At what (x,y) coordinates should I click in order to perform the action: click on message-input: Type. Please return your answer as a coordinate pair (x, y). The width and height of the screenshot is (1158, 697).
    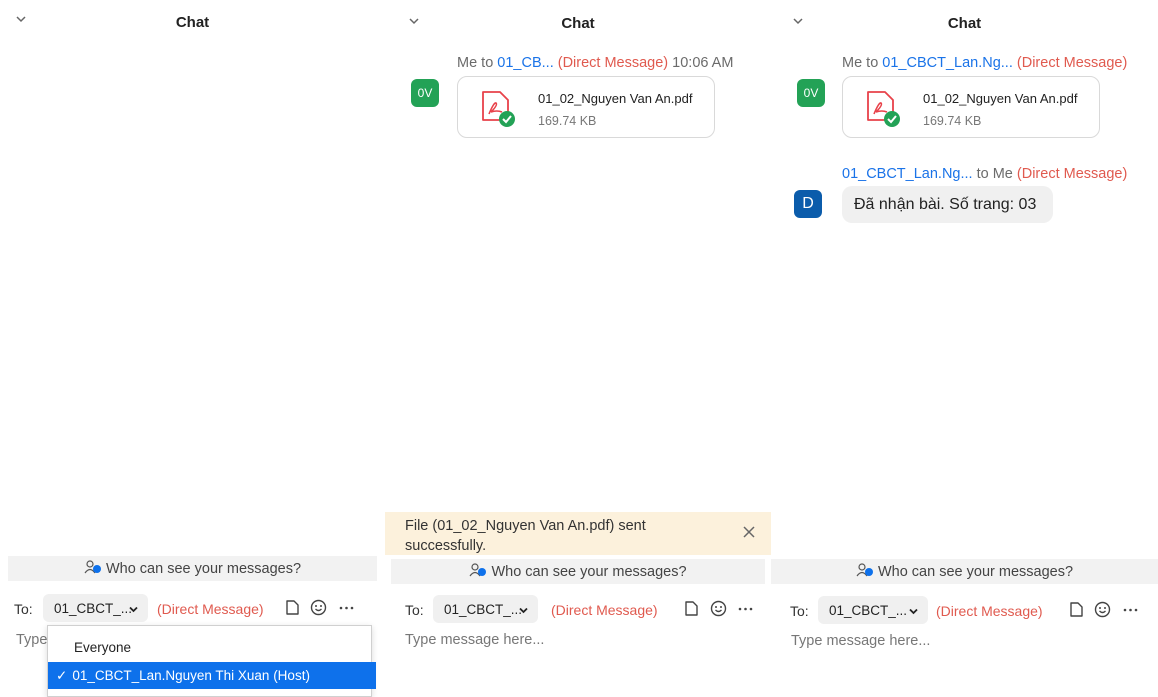
    Looking at the image, I should click on (31, 640).